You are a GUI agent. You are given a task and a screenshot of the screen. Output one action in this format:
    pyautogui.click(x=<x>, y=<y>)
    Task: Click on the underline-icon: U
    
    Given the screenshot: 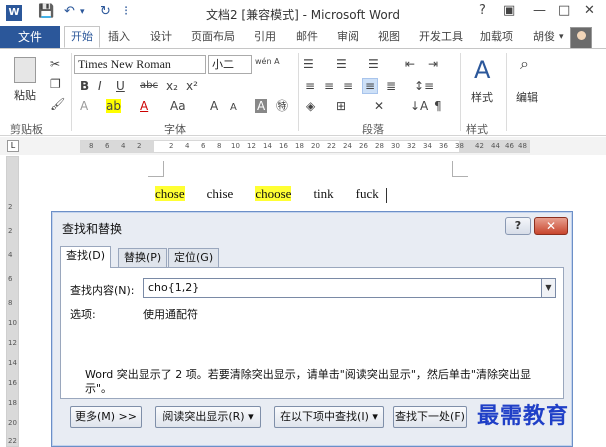 What is the action you would take?
    pyautogui.click(x=120, y=86)
    